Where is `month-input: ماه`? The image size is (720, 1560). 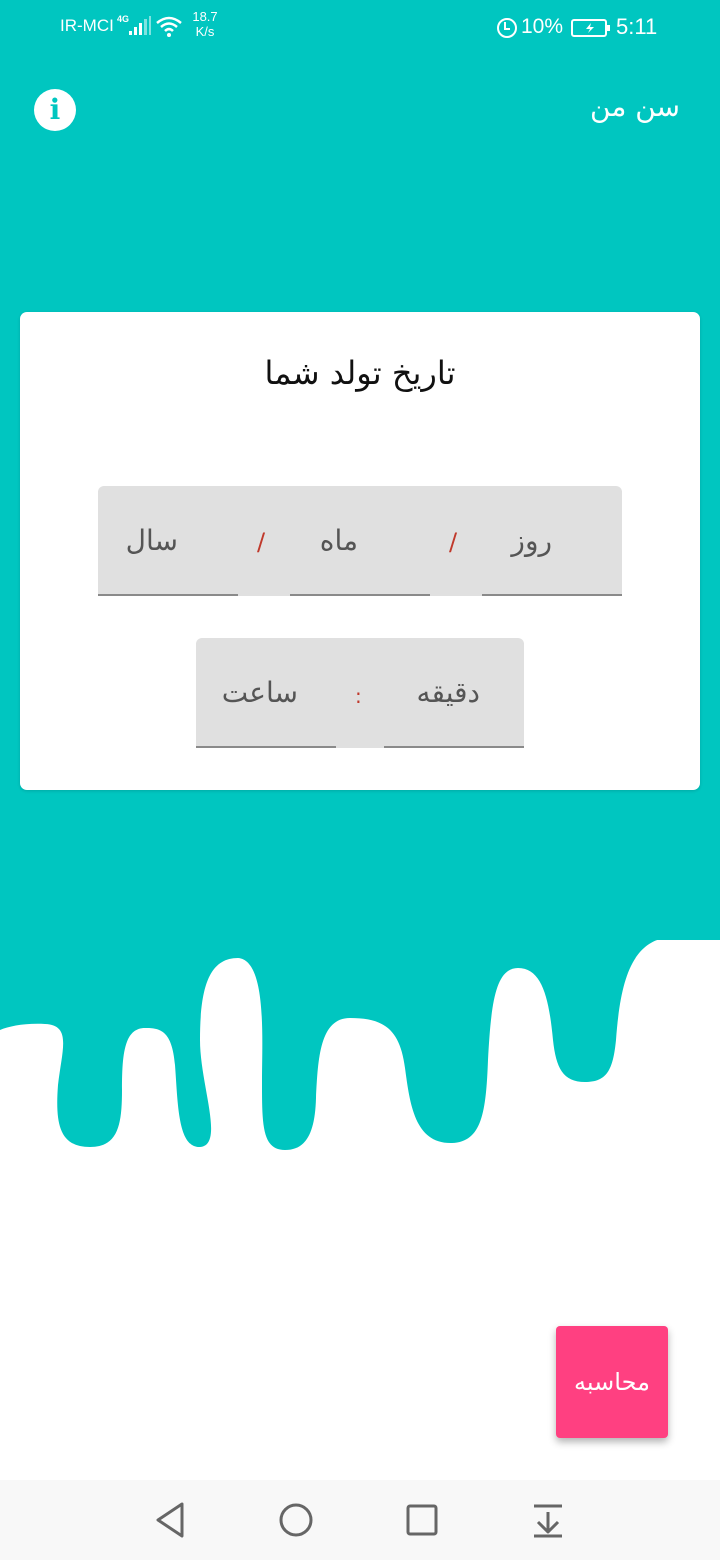 month-input: ماه is located at coordinates (360, 541).